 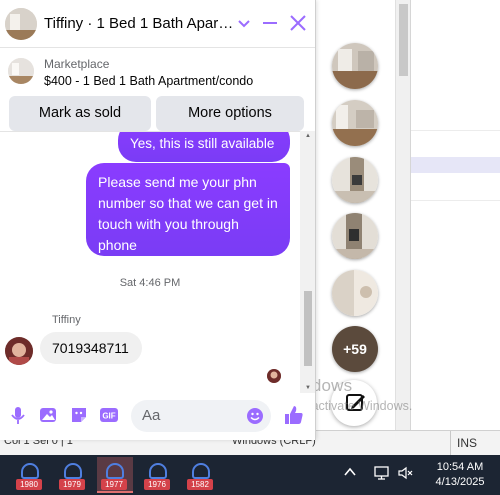 What do you see at coordinates (157, 484) in the screenshot?
I see `notification-badge: 1976` at bounding box center [157, 484].